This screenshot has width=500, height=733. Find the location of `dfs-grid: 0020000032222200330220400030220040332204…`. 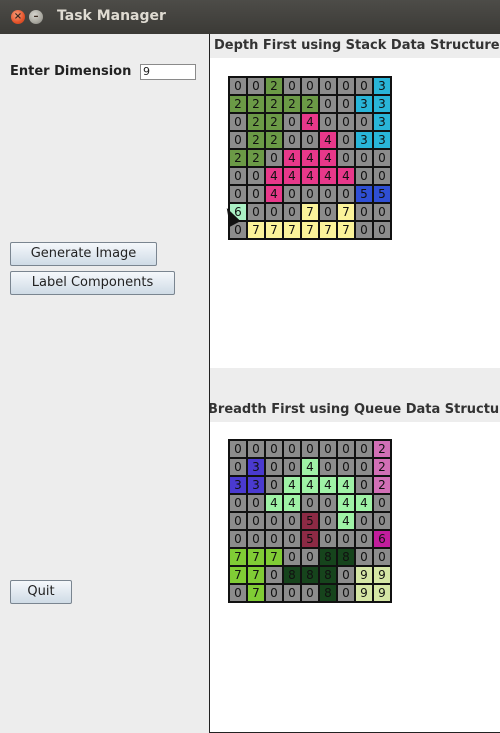

dfs-grid: 0020000032222200330220400030220040332204… is located at coordinates (310, 158).